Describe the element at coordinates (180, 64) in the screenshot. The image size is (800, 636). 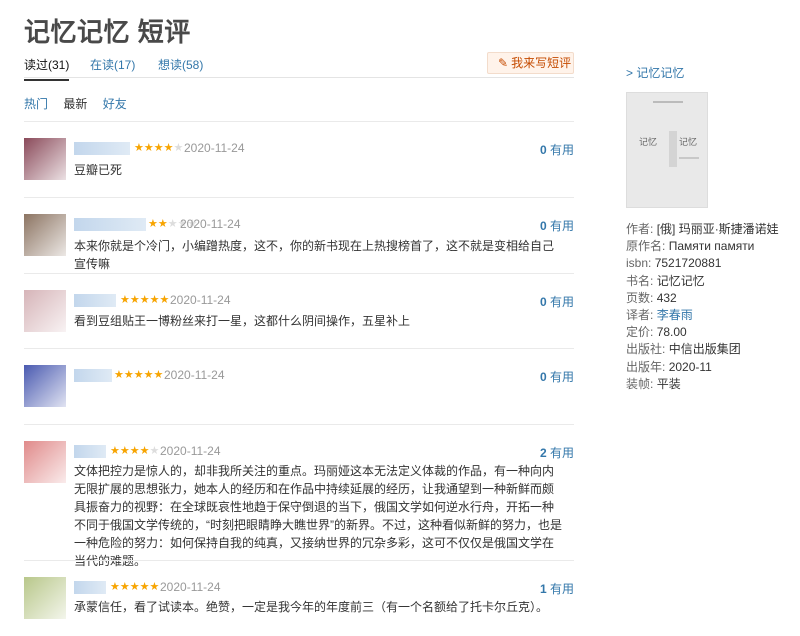
I see `tab-want-to-read: 想读(58)` at that location.